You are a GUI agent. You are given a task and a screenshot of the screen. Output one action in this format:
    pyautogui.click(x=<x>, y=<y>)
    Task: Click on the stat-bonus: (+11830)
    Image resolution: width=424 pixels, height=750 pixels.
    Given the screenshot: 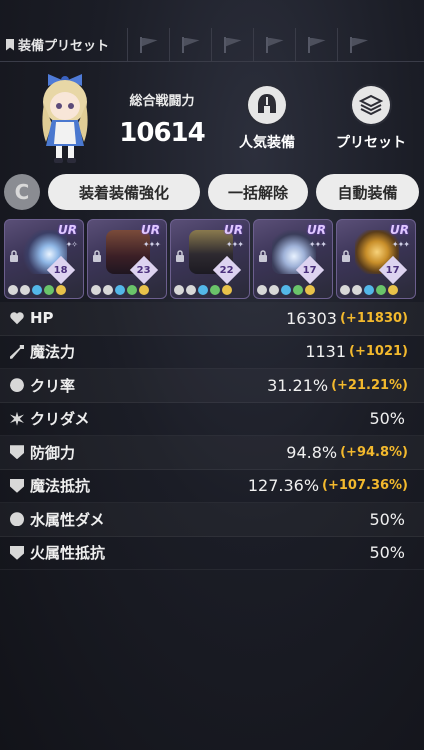 What is the action you would take?
    pyautogui.click(x=373, y=318)
    